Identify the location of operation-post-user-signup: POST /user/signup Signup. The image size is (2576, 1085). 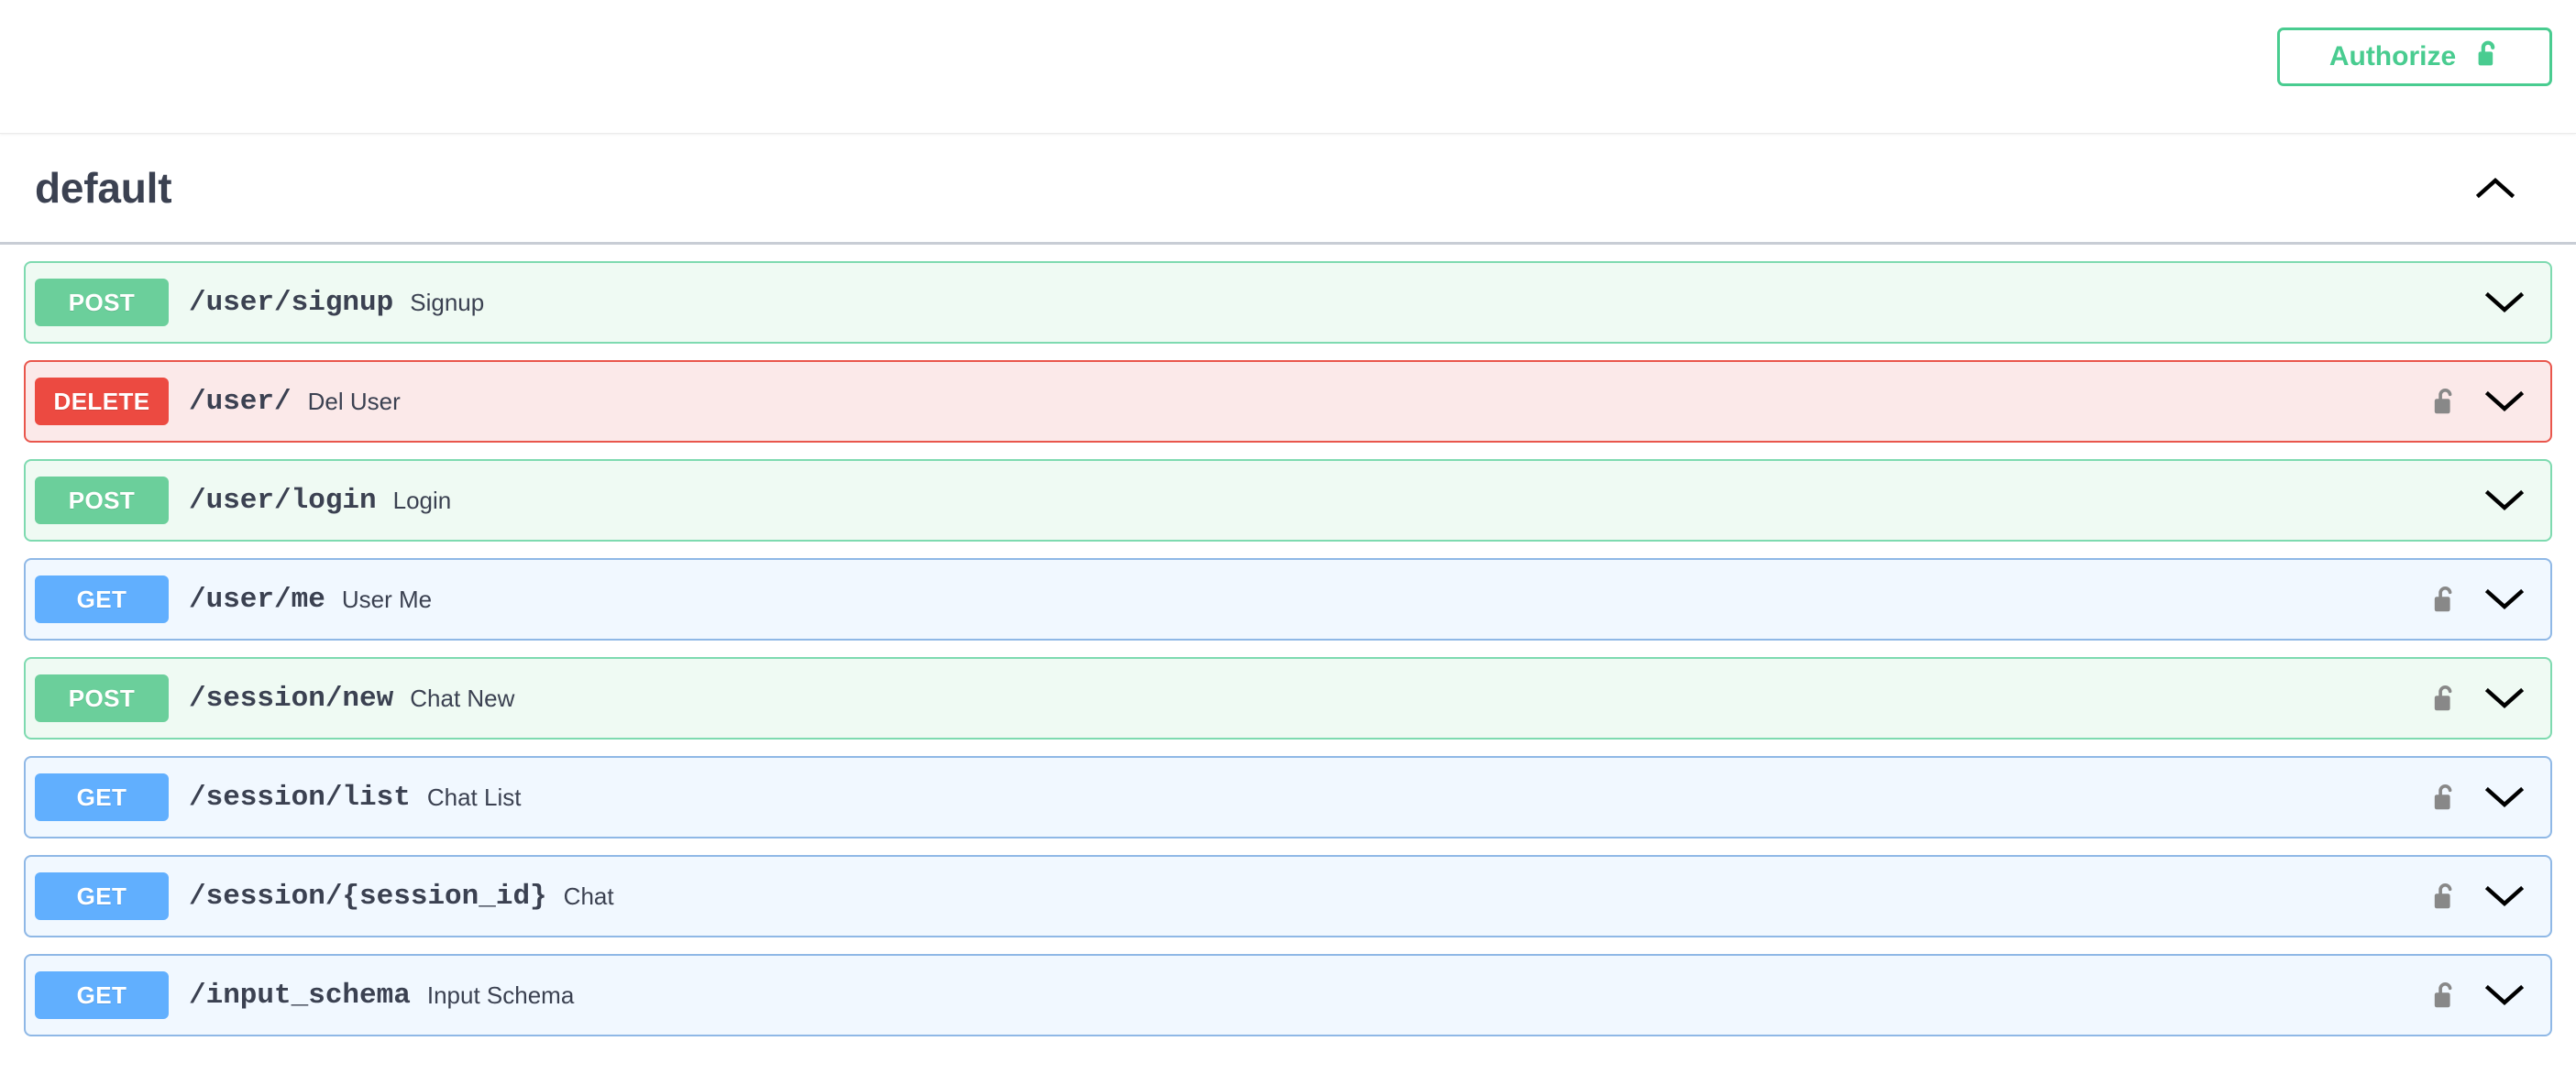
(1288, 302).